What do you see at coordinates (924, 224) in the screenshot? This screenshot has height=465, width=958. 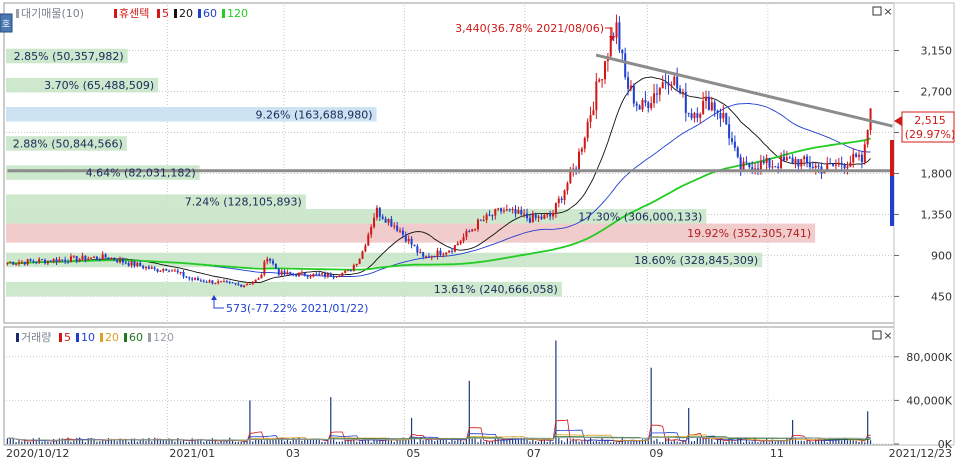 I see `y-axis-area` at bounding box center [924, 224].